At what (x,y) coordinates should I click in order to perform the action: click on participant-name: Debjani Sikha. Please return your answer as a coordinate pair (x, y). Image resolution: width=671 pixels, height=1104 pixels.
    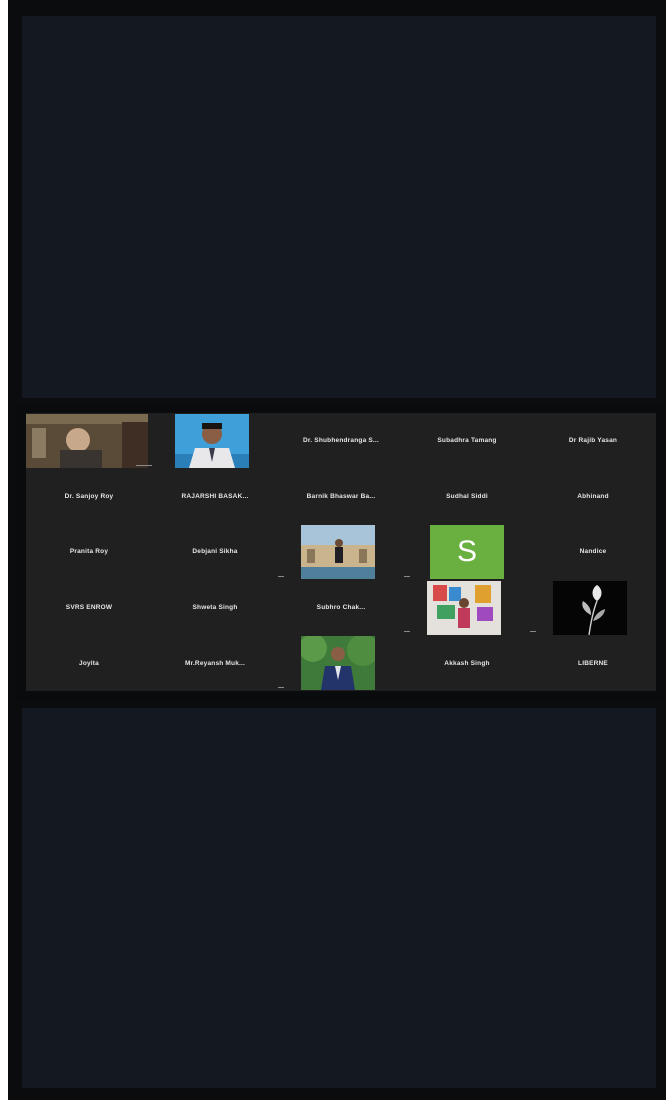
    Looking at the image, I should click on (215, 552).